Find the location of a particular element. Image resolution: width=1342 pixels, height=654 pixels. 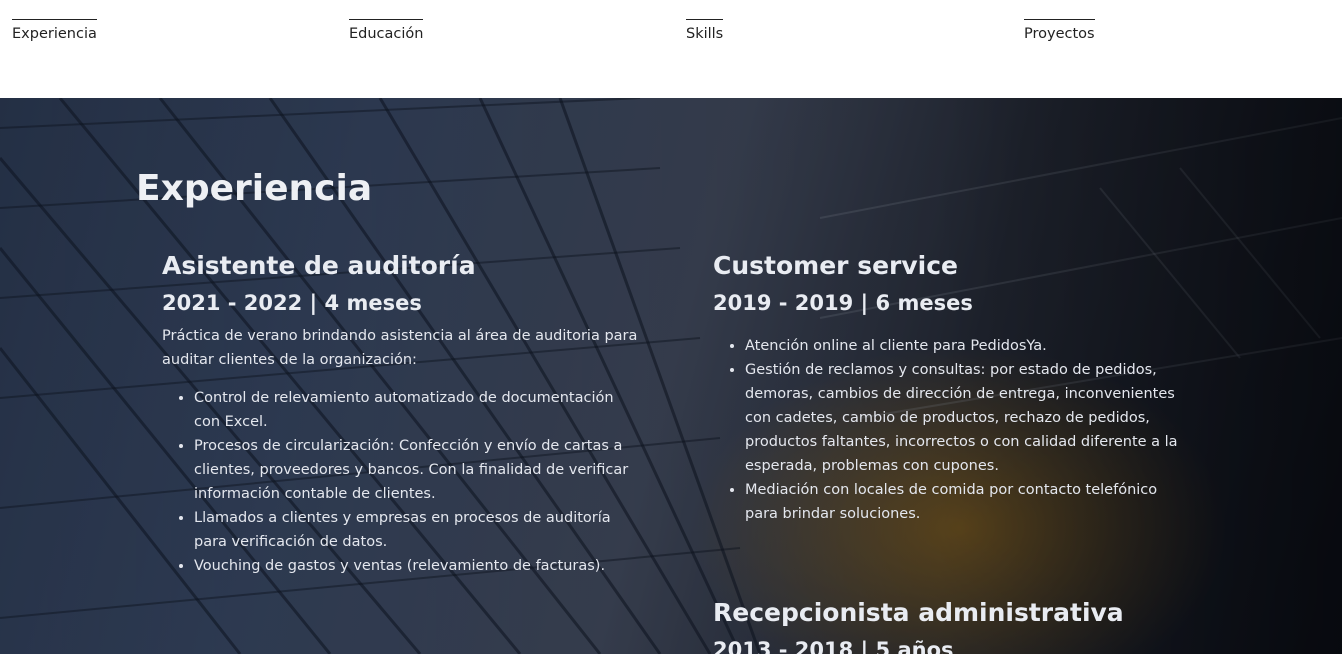

job-period: 2013 - 2018 | 5 años is located at coordinates (833, 646).